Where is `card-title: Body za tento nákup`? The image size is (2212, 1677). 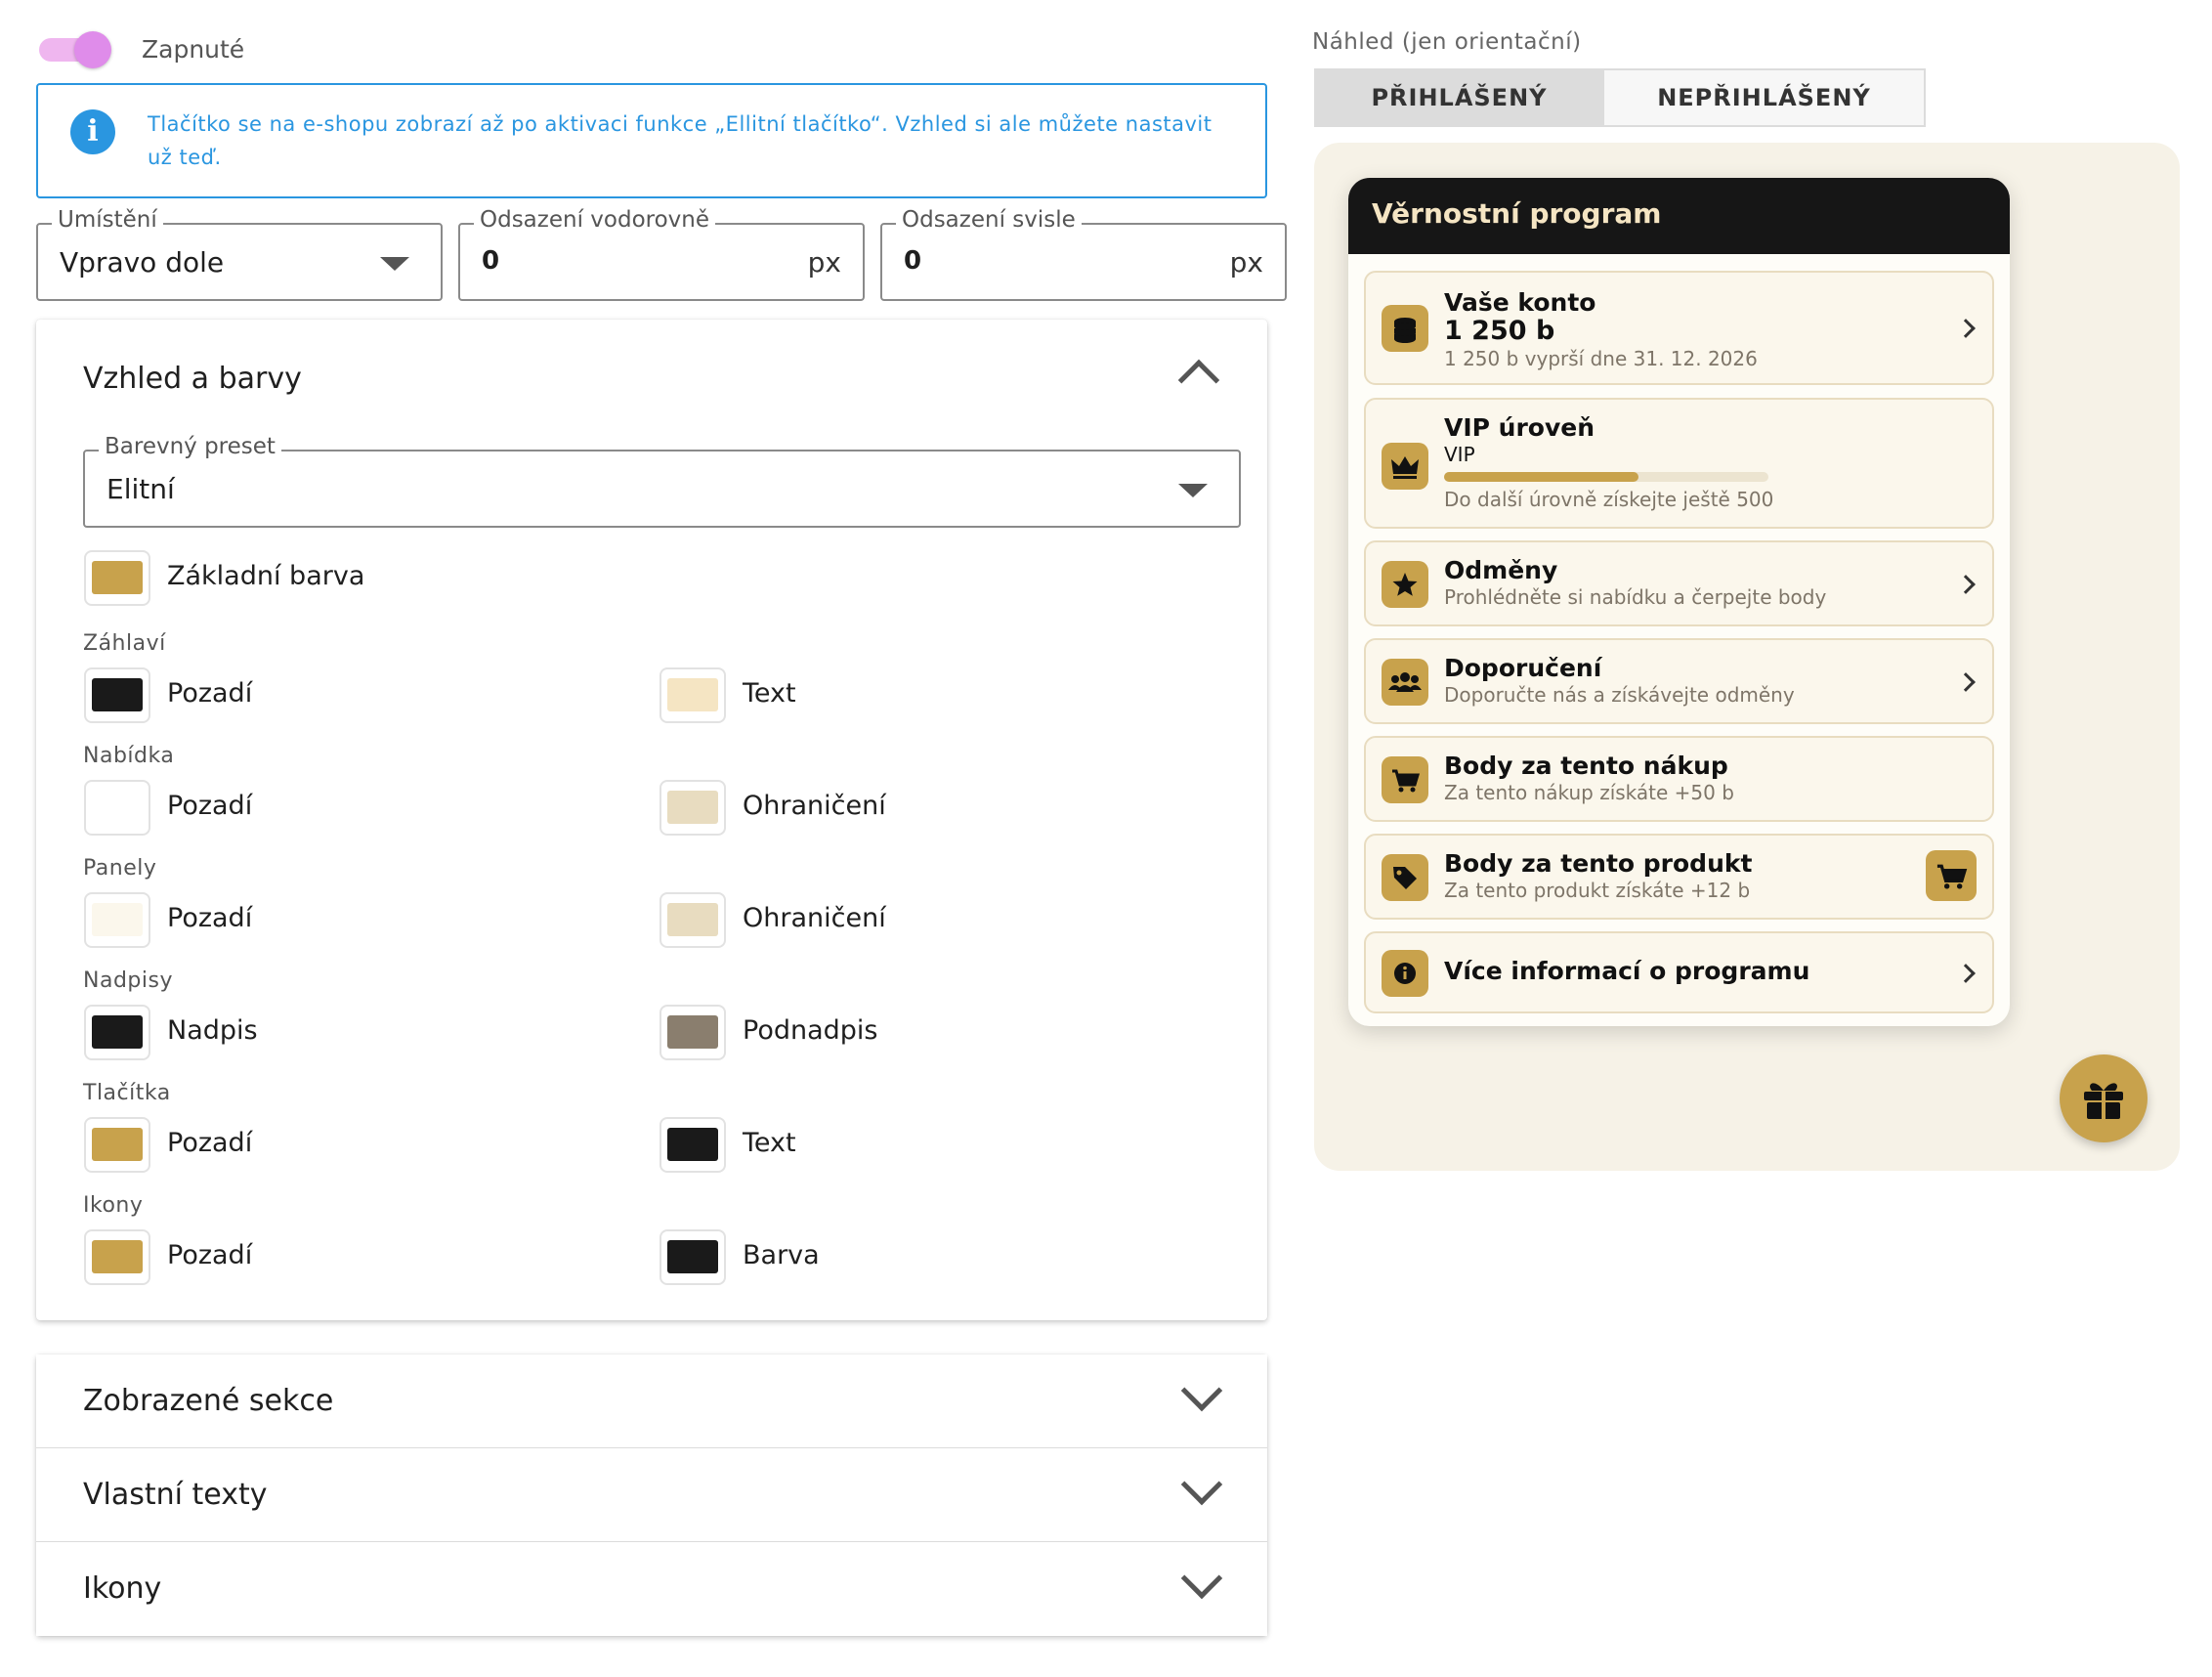
card-title: Body za tento nákup is located at coordinates (1586, 766).